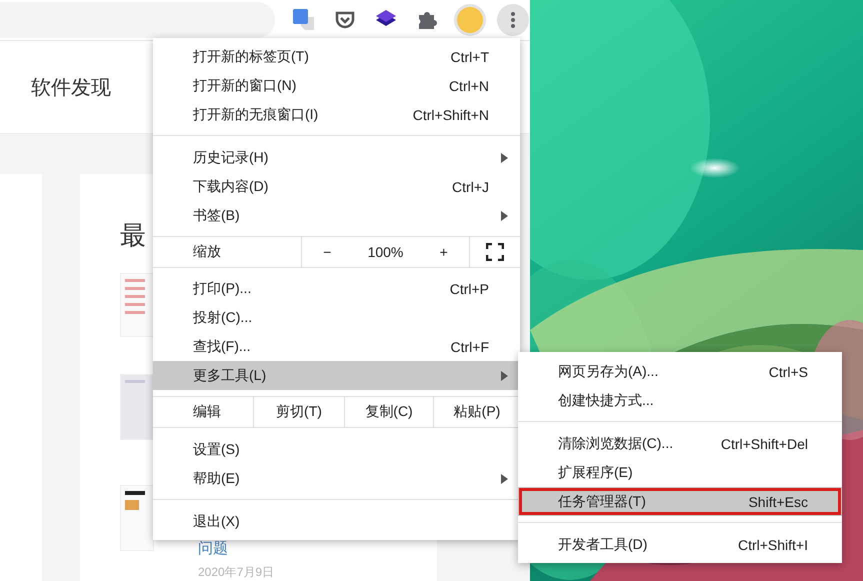 The height and width of the screenshot is (581, 863). Describe the element at coordinates (680, 472) in the screenshot. I see `menu-item: 扩展程序(E)` at that location.